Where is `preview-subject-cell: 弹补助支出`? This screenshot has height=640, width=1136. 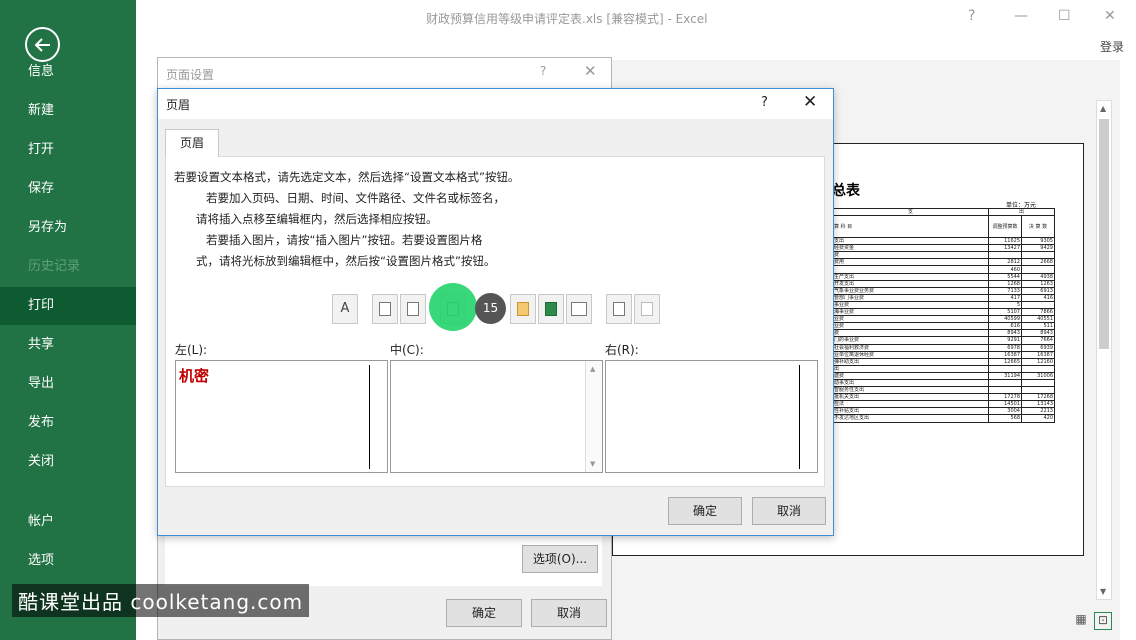
preview-subject-cell: 弹补助支出 is located at coordinates (910, 361).